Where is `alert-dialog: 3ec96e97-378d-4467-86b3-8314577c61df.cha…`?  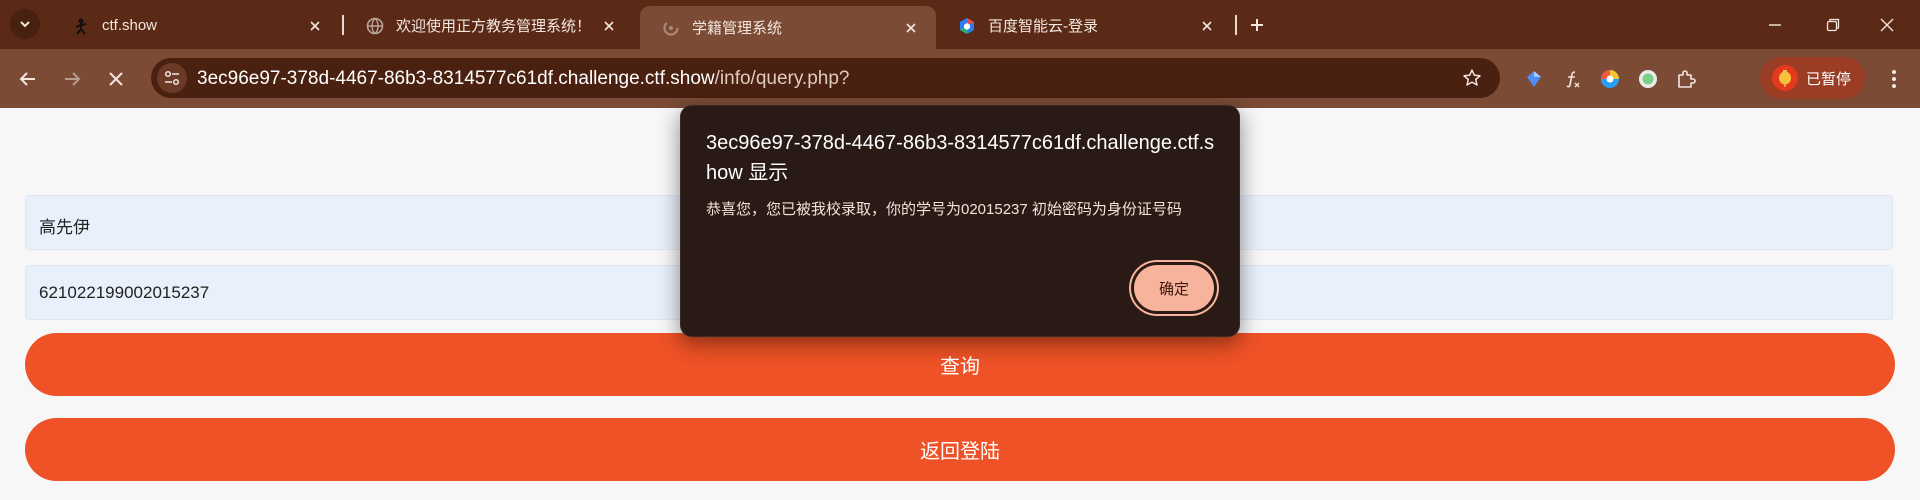
alert-dialog: 3ec96e97-378d-4467-86b3-8314577c61df.cha… is located at coordinates (960, 221).